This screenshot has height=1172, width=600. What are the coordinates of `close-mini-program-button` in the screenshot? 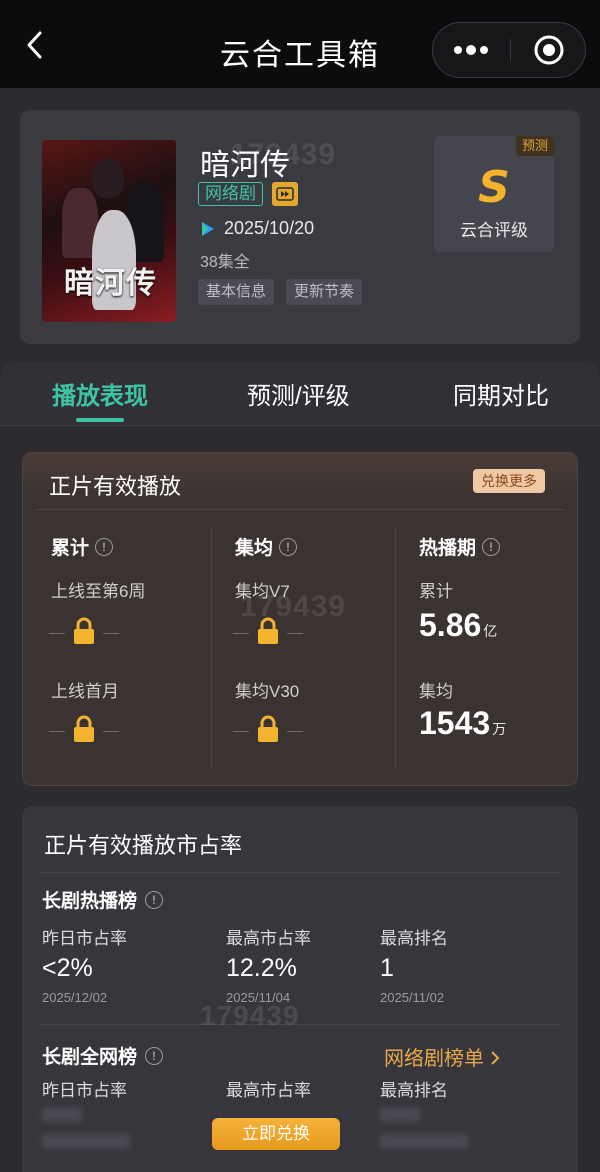 It's located at (549, 50).